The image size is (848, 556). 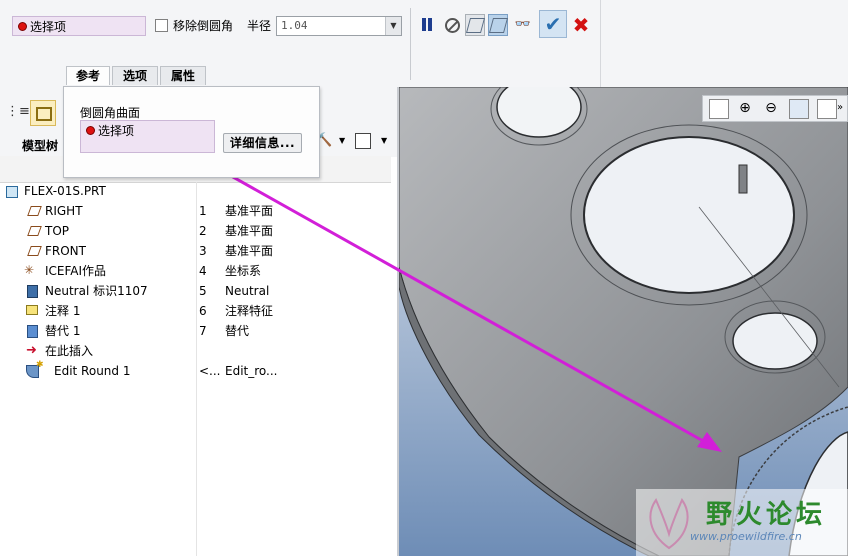 I want to click on collector-label: 选择项, so click(x=116, y=131).